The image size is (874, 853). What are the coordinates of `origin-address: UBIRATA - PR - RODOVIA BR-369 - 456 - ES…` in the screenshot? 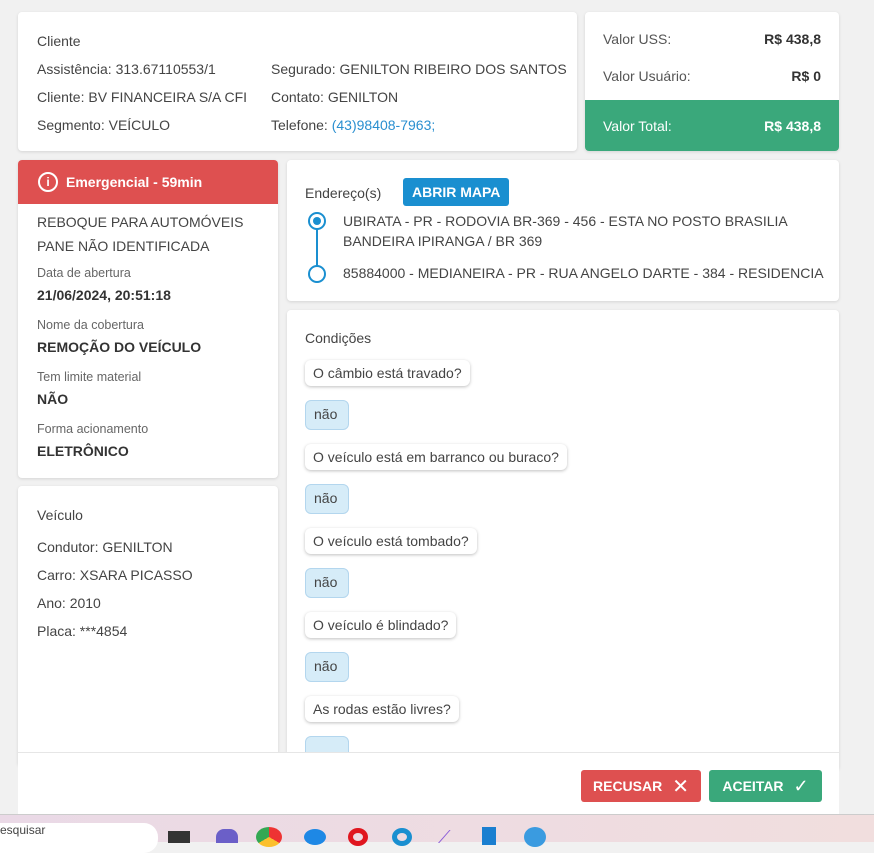 It's located at (565, 231).